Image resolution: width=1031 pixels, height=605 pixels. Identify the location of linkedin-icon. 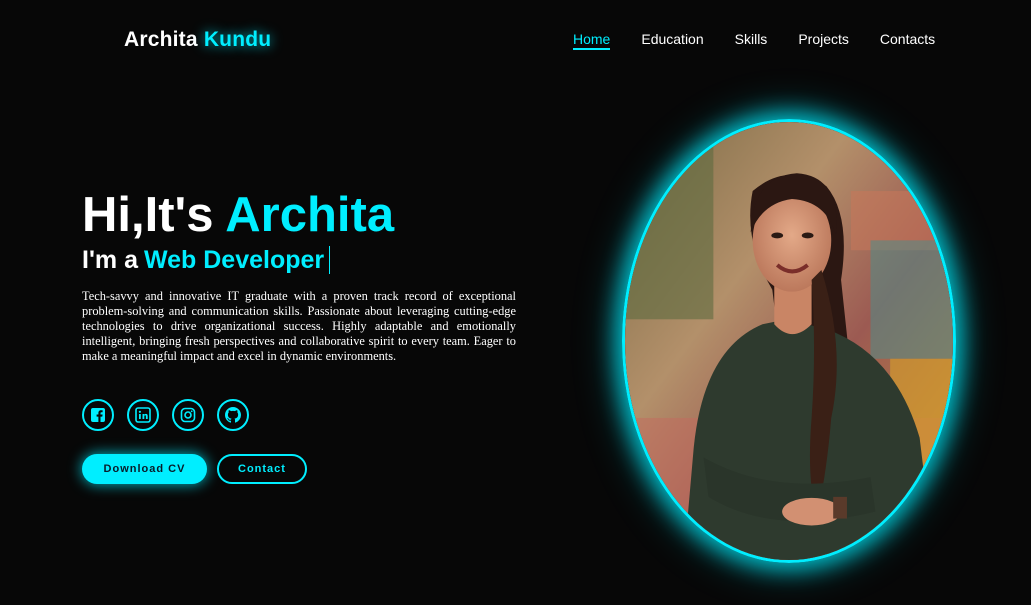
(143, 415).